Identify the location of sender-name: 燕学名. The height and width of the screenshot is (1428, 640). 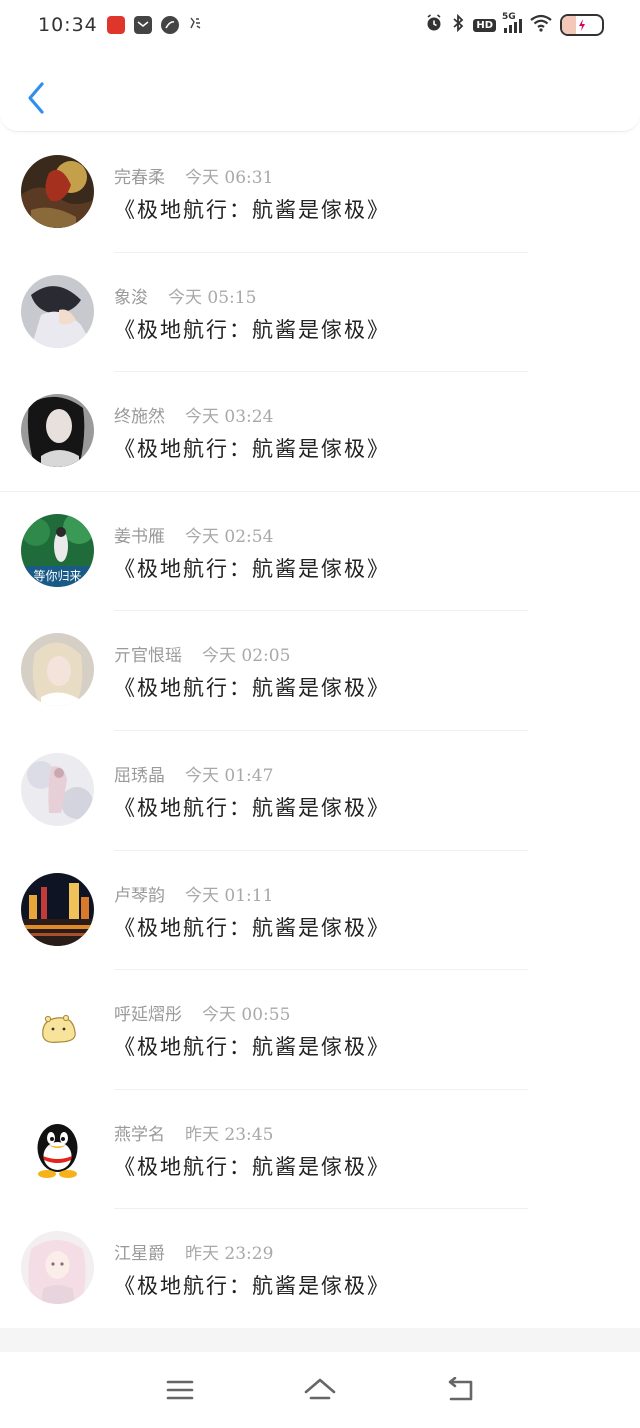
(139, 1134).